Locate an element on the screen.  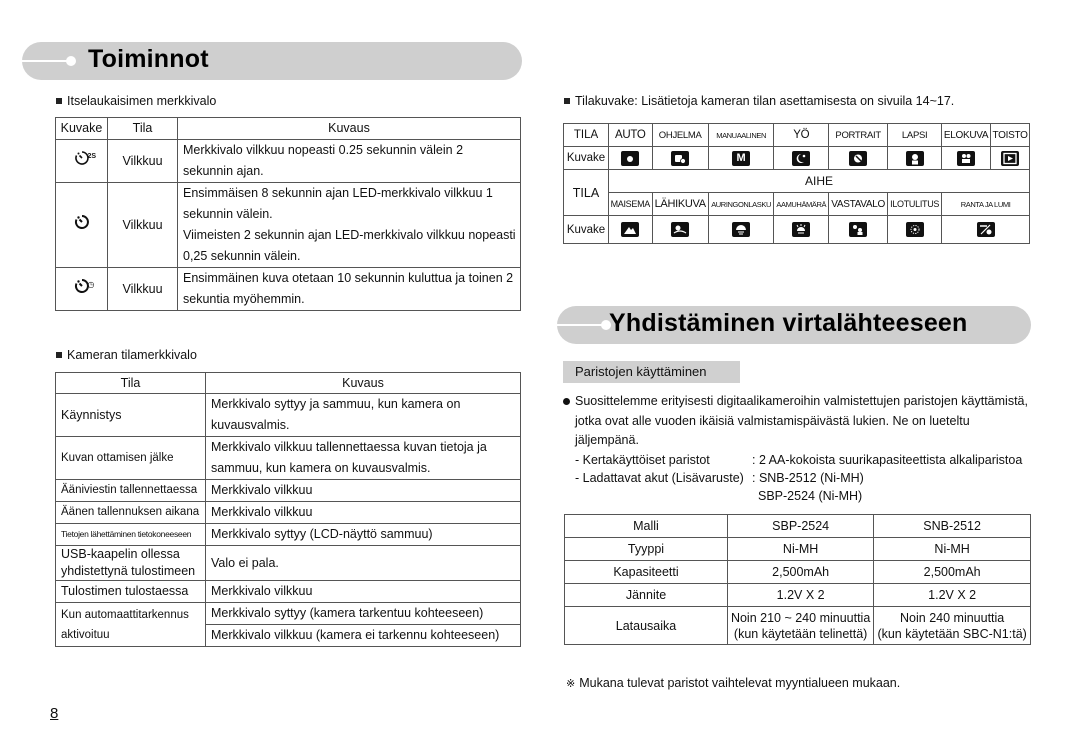
scene-label-cell: MAISEMA is located at coordinates (630, 204).